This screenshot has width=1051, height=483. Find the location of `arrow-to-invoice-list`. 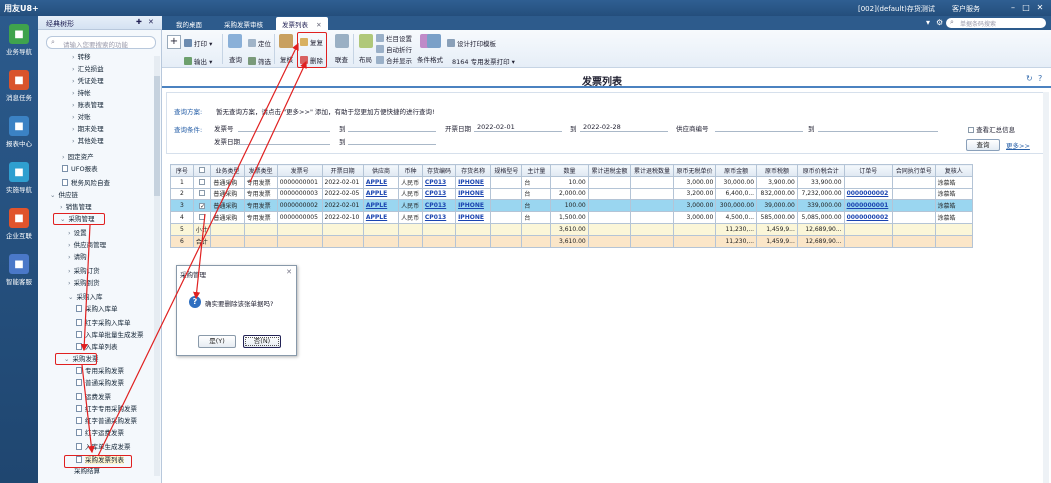

arrow-to-invoice-list is located at coordinates (88, 409).